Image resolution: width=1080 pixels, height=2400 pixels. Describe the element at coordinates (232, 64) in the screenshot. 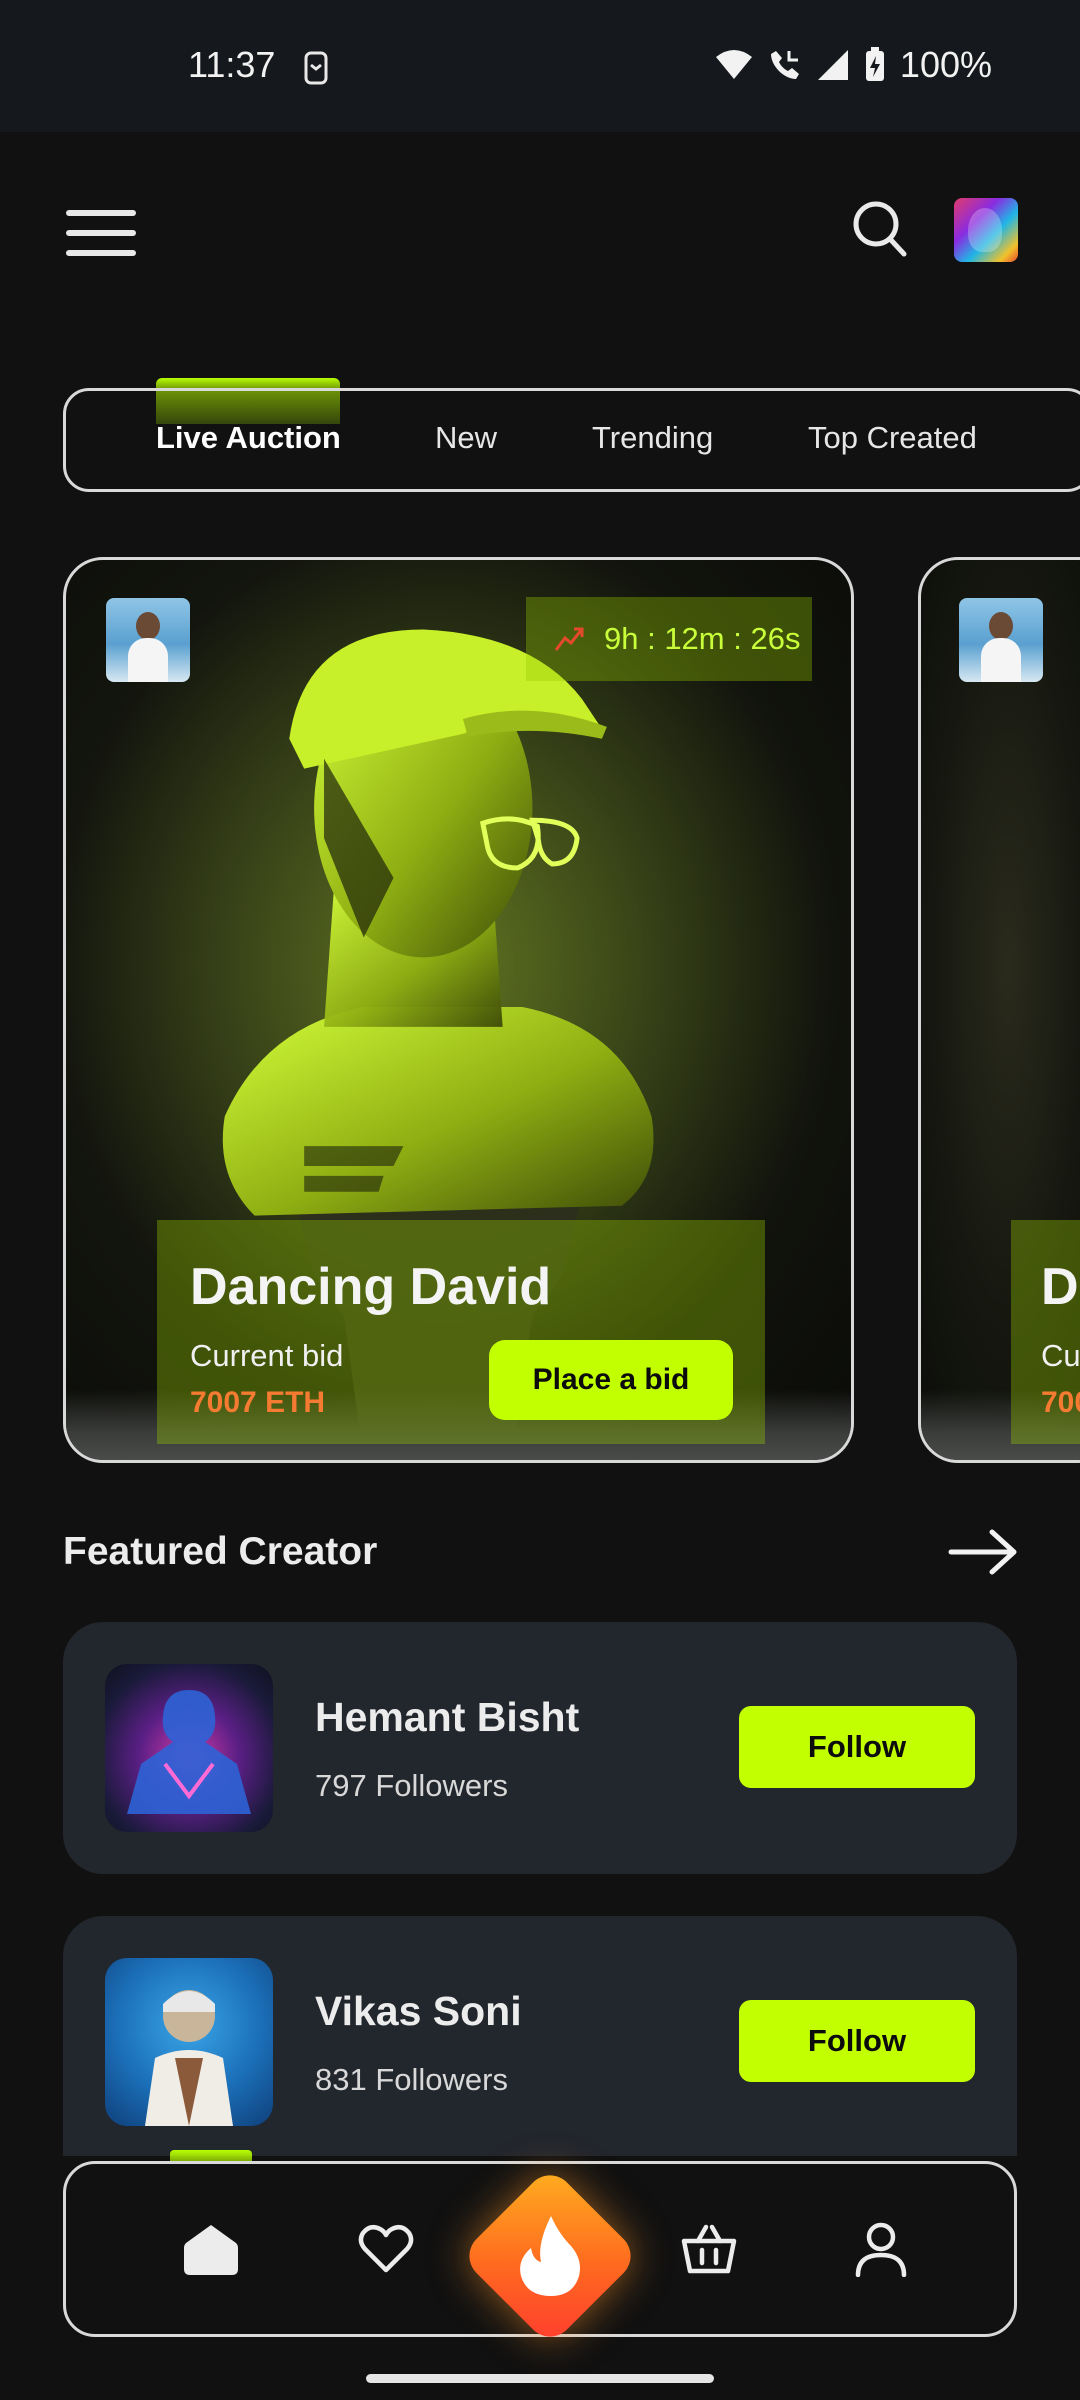

I see `status-time: 11:37` at that location.